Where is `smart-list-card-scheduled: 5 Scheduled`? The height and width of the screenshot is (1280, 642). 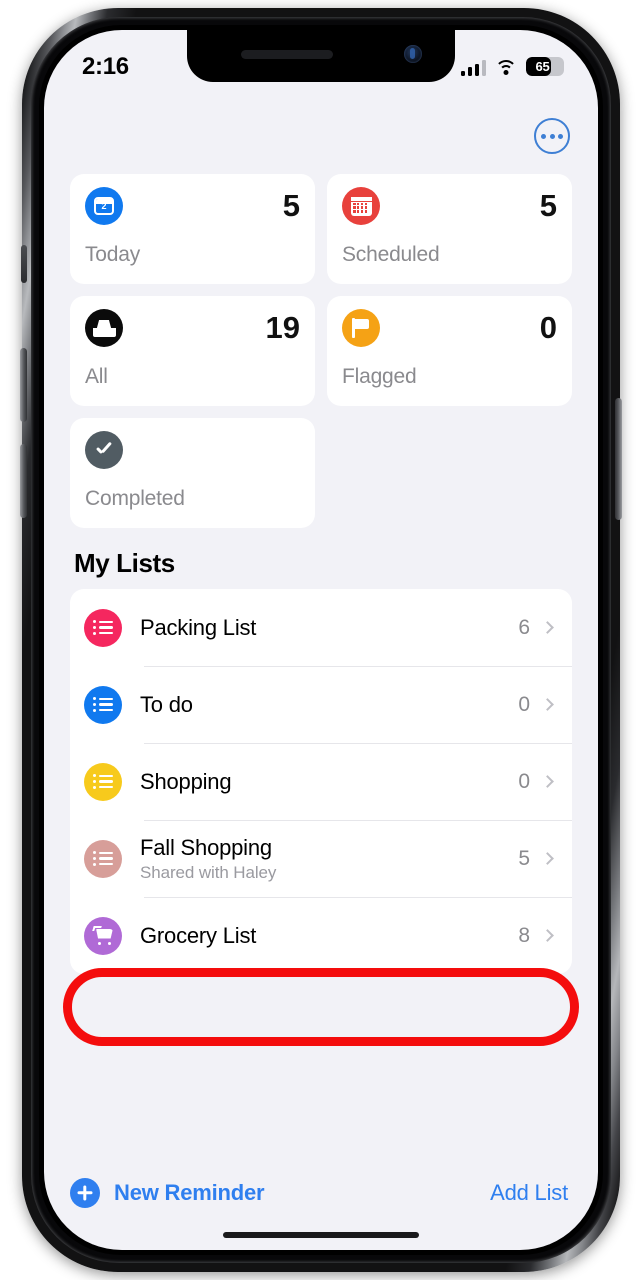
smart-list-card-scheduled: 5 Scheduled is located at coordinates (449, 229).